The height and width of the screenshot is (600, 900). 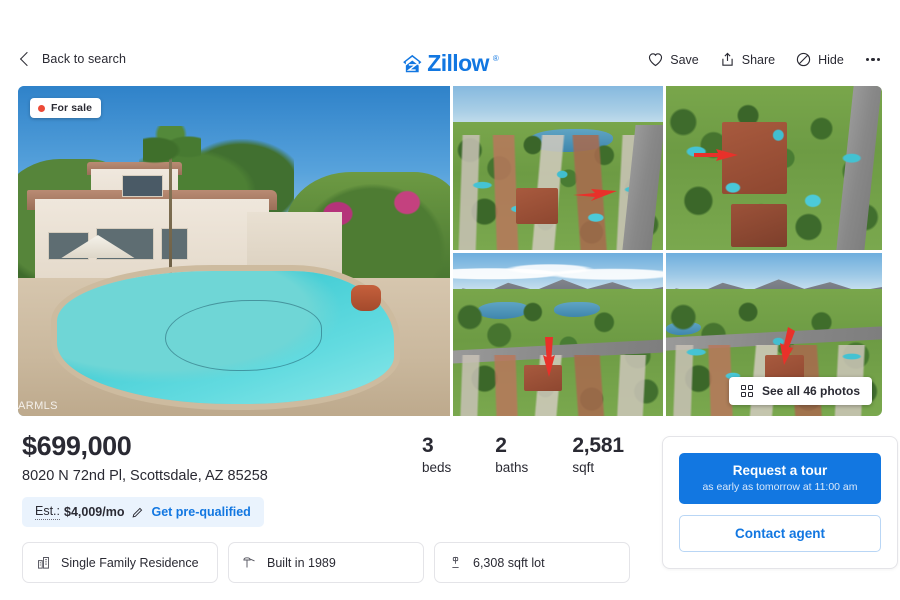 What do you see at coordinates (803, 59) in the screenshot?
I see `hide-slash-circle-icon` at bounding box center [803, 59].